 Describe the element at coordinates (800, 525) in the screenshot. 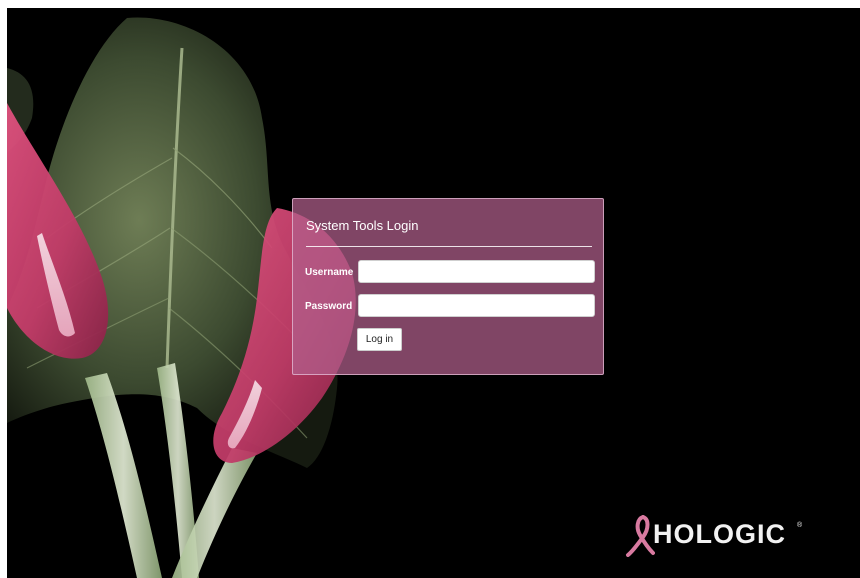

I see `registered-mark: ®` at that location.